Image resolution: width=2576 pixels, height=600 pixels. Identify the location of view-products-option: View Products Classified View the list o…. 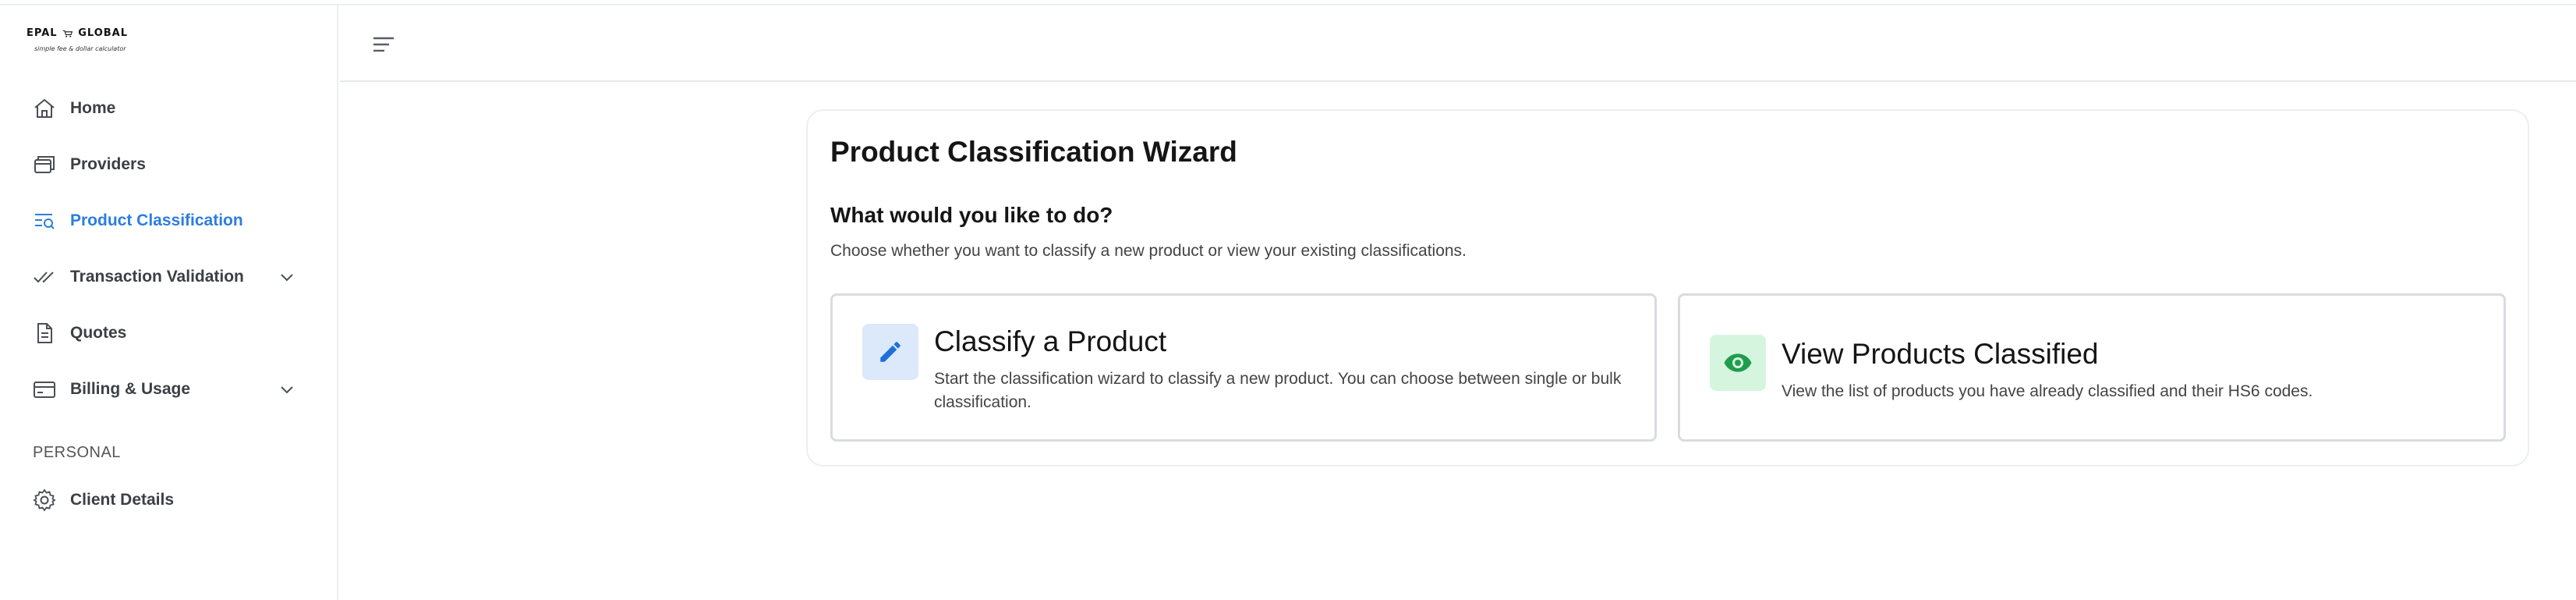
(2092, 367).